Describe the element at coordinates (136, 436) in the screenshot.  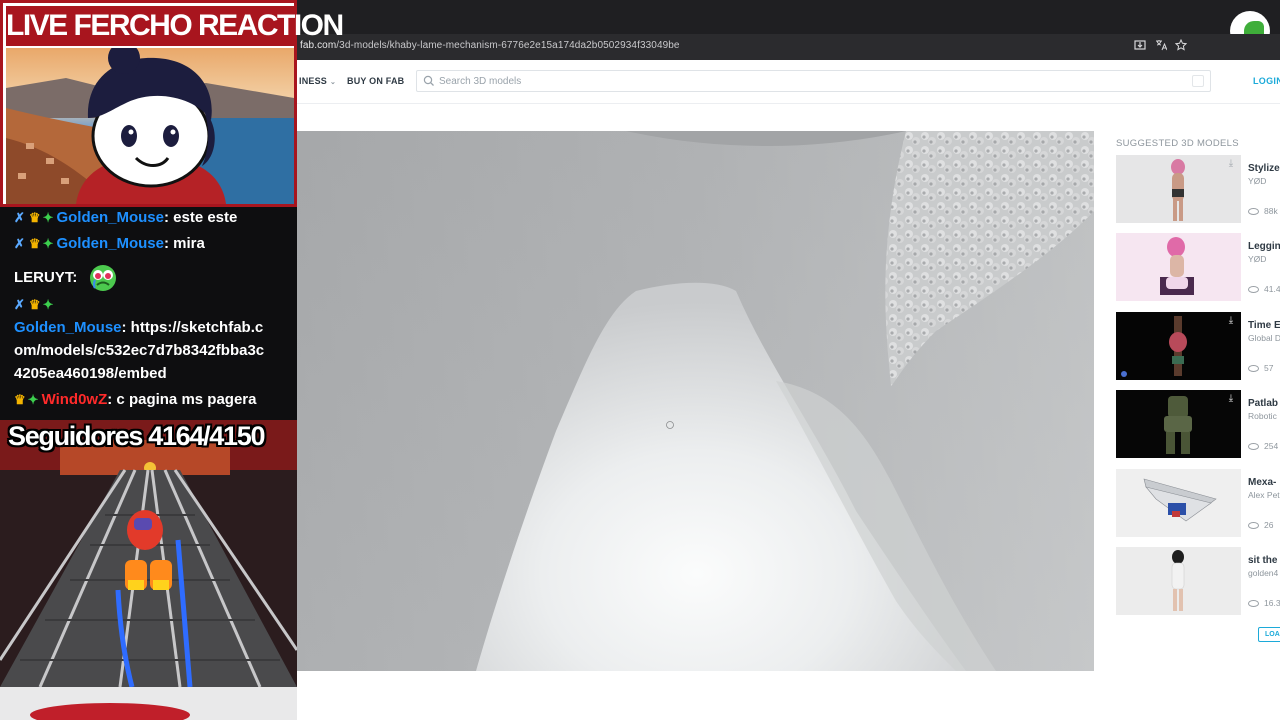
I see `followers-counter: Seguidores 4164/4150` at that location.